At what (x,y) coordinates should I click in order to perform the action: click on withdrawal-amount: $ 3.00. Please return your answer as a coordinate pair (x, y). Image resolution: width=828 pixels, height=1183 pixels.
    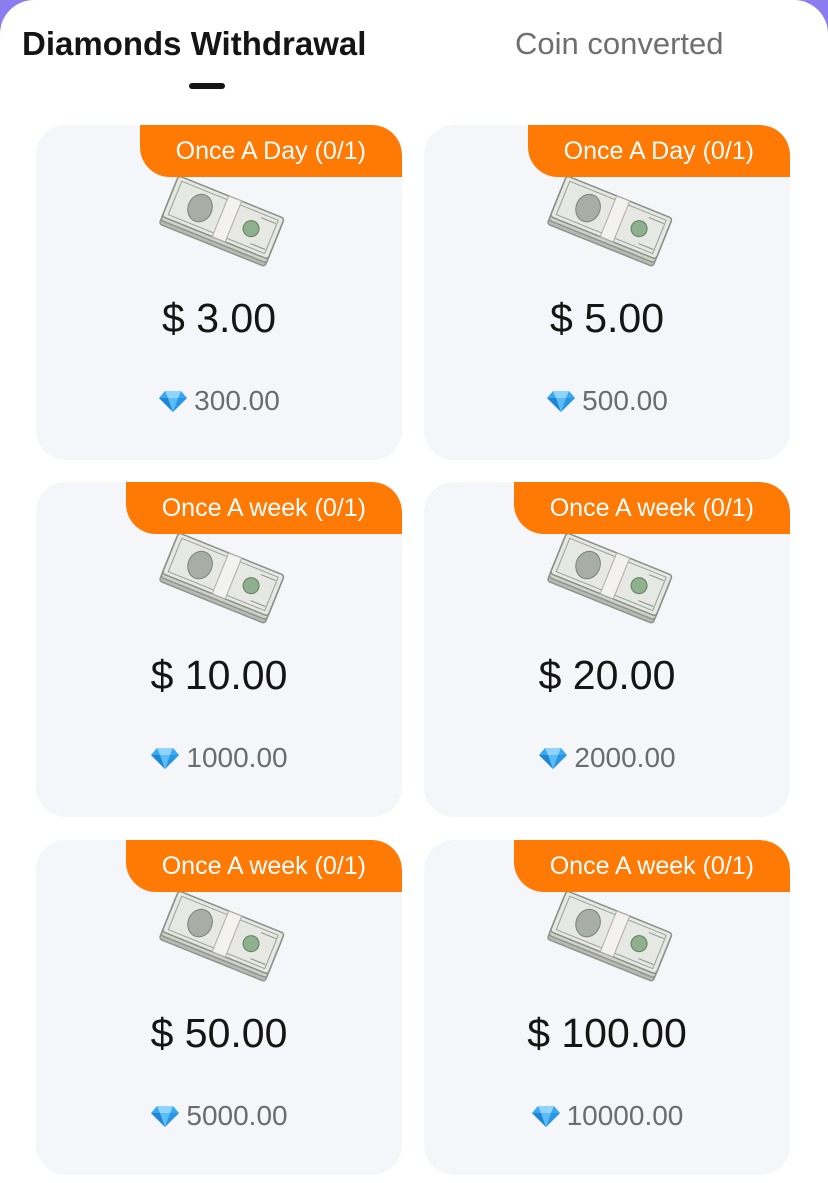
    Looking at the image, I should click on (219, 318).